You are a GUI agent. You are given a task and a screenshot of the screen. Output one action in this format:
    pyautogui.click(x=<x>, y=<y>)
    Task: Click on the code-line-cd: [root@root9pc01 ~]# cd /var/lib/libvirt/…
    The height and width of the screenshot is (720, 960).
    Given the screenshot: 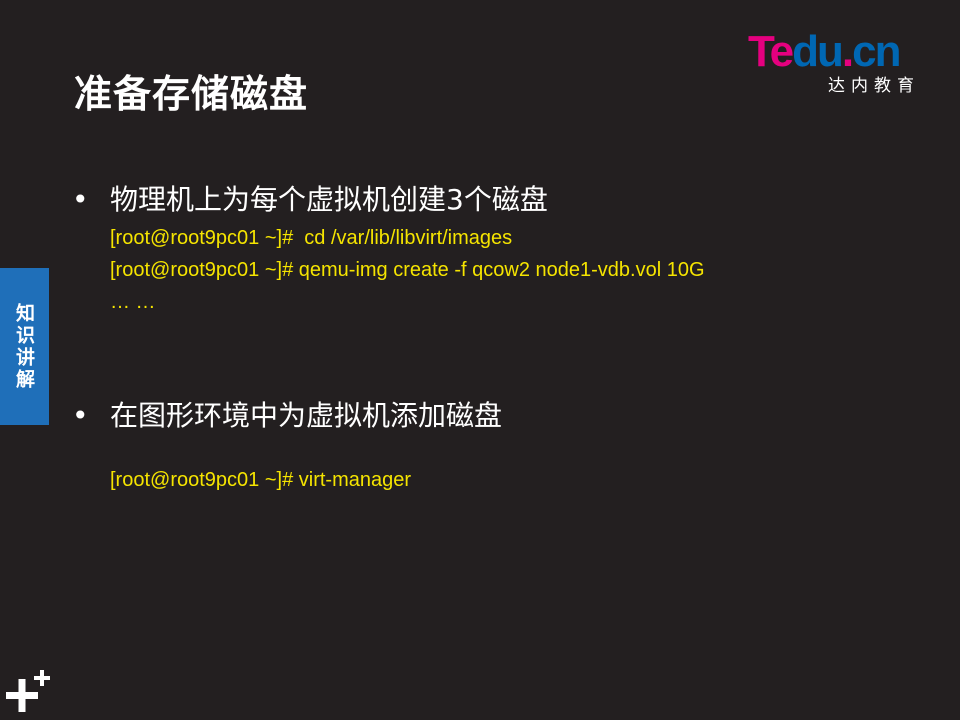 What is the action you would take?
    pyautogui.click(x=311, y=238)
    